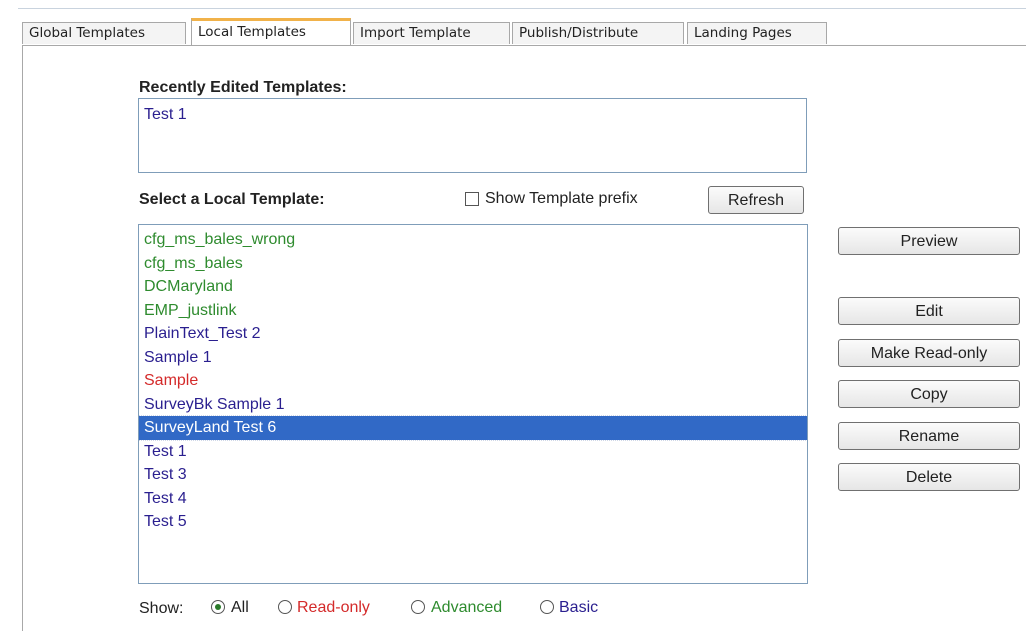 The image size is (1026, 631). Describe the element at coordinates (104, 33) in the screenshot. I see `tab-global-templates: Global Templates` at that location.